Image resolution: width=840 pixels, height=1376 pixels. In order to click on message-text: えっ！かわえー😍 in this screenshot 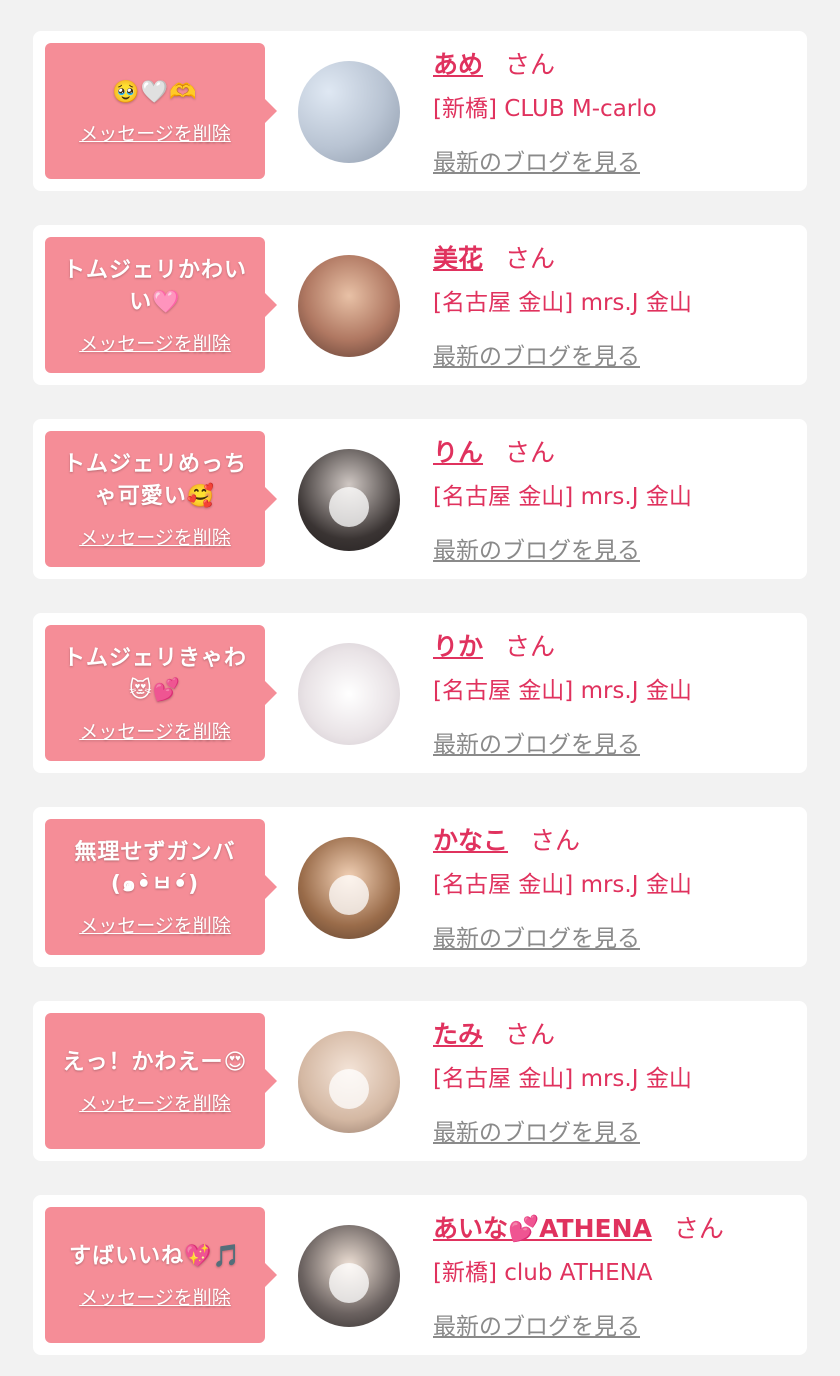, I will do `click(155, 1063)`.